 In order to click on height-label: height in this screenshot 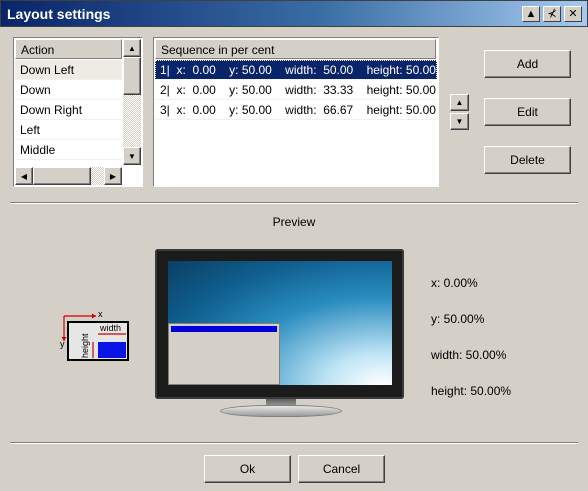, I will do `click(85, 345)`.